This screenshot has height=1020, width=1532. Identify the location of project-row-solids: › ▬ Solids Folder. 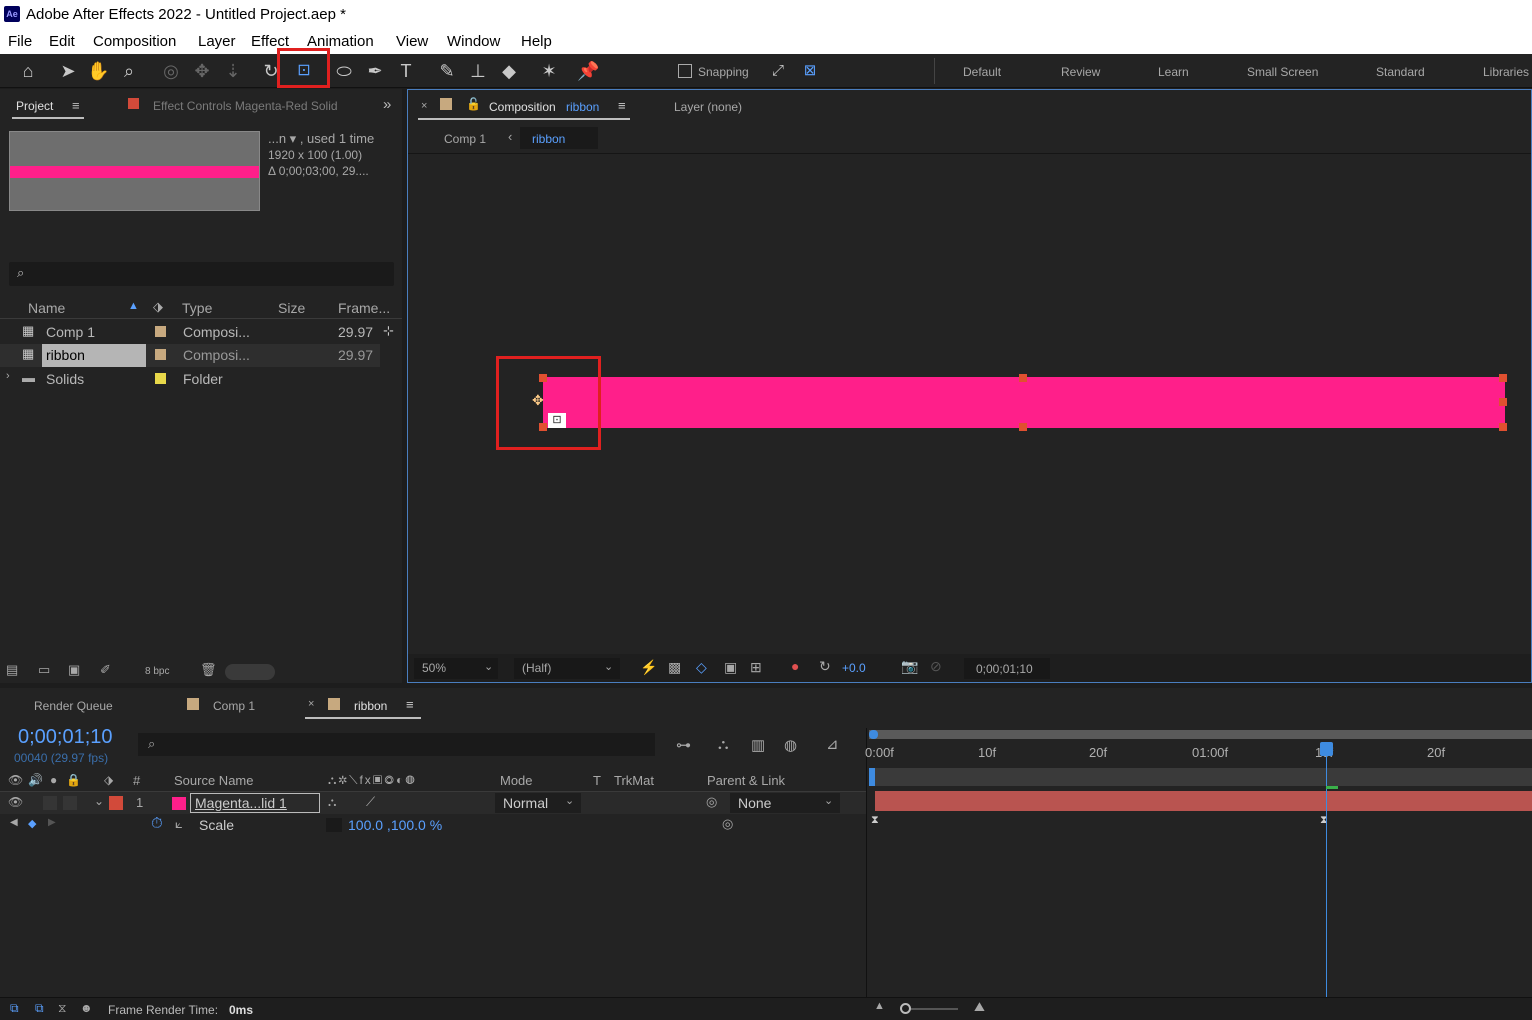
(201, 379).